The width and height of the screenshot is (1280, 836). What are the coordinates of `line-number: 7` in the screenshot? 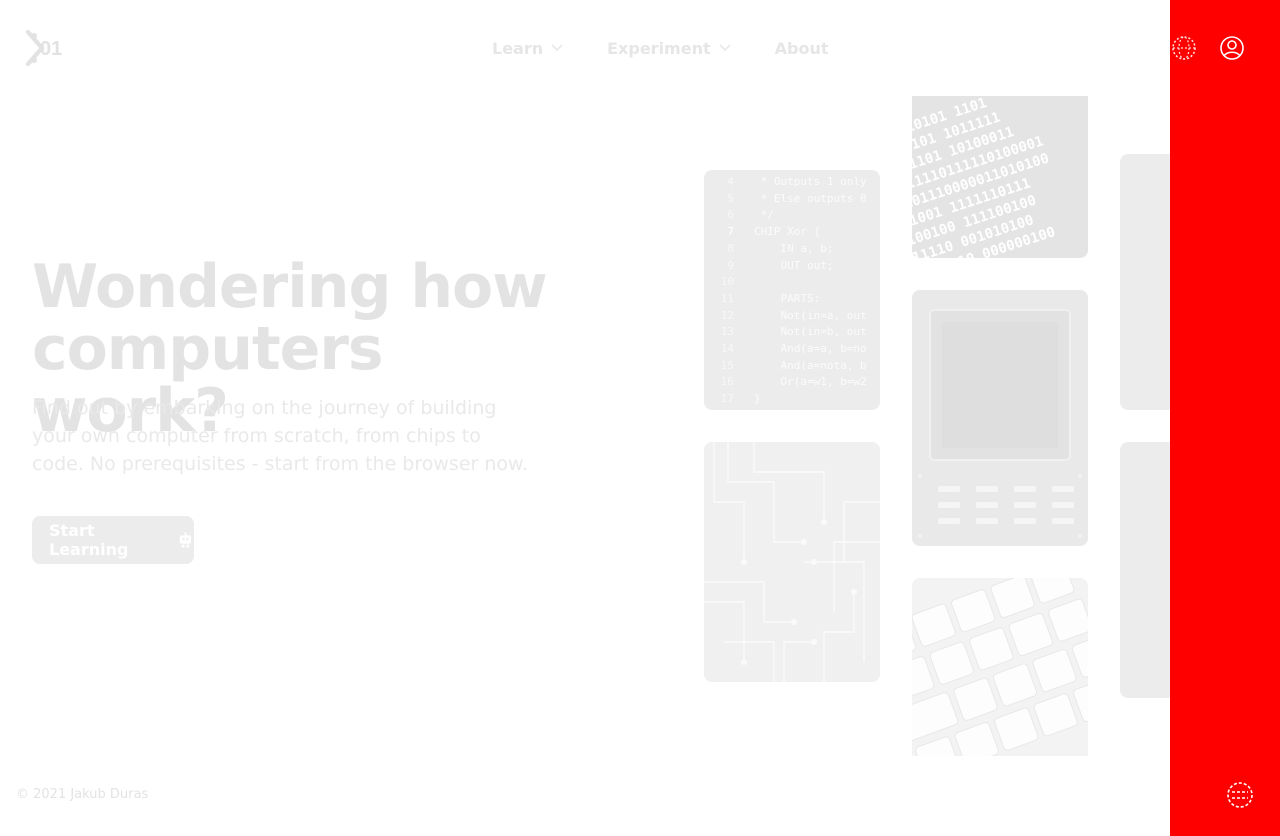 It's located at (730, 232).